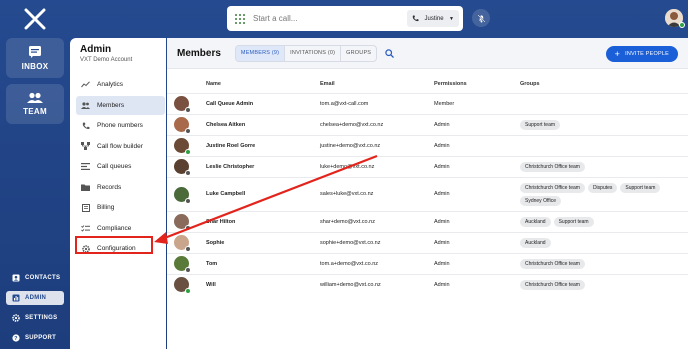  What do you see at coordinates (377, 263) in the screenshot?
I see `member-email: tom.a+demo@vxt.co.nz` at bounding box center [377, 263].